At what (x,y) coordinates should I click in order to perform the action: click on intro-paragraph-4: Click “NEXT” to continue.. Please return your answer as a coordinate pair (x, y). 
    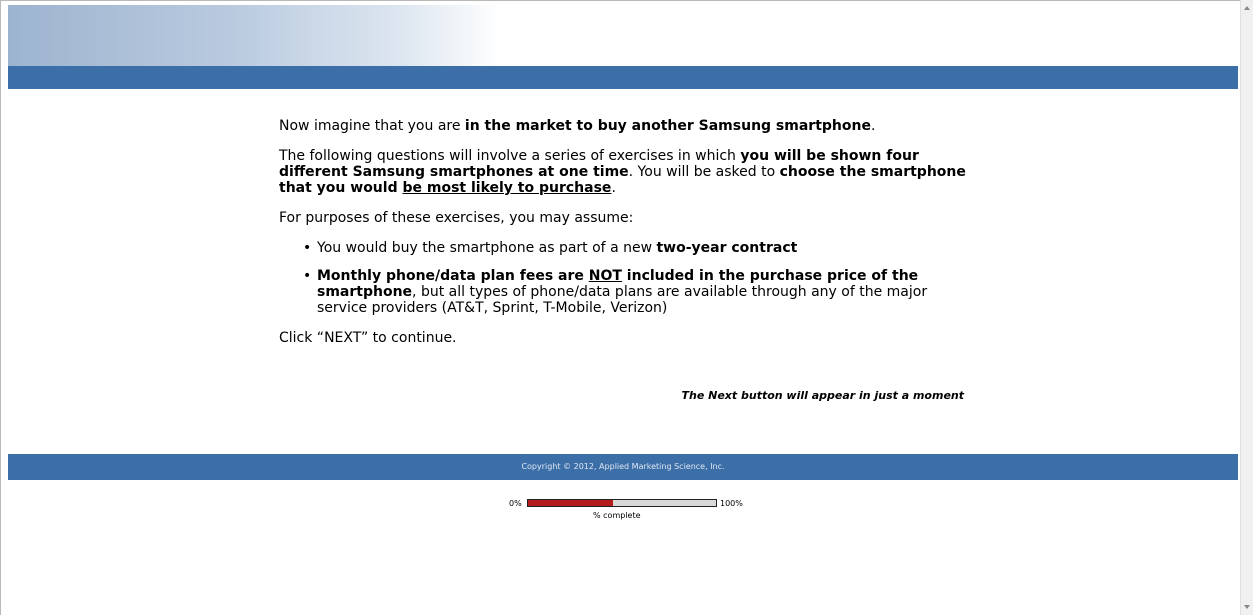
    Looking at the image, I should click on (368, 338).